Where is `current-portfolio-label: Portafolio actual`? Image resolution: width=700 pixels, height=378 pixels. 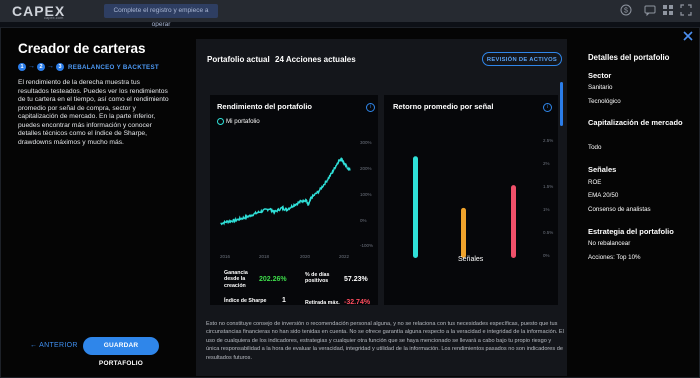
current-portfolio-label: Portafolio actual is located at coordinates (238, 59).